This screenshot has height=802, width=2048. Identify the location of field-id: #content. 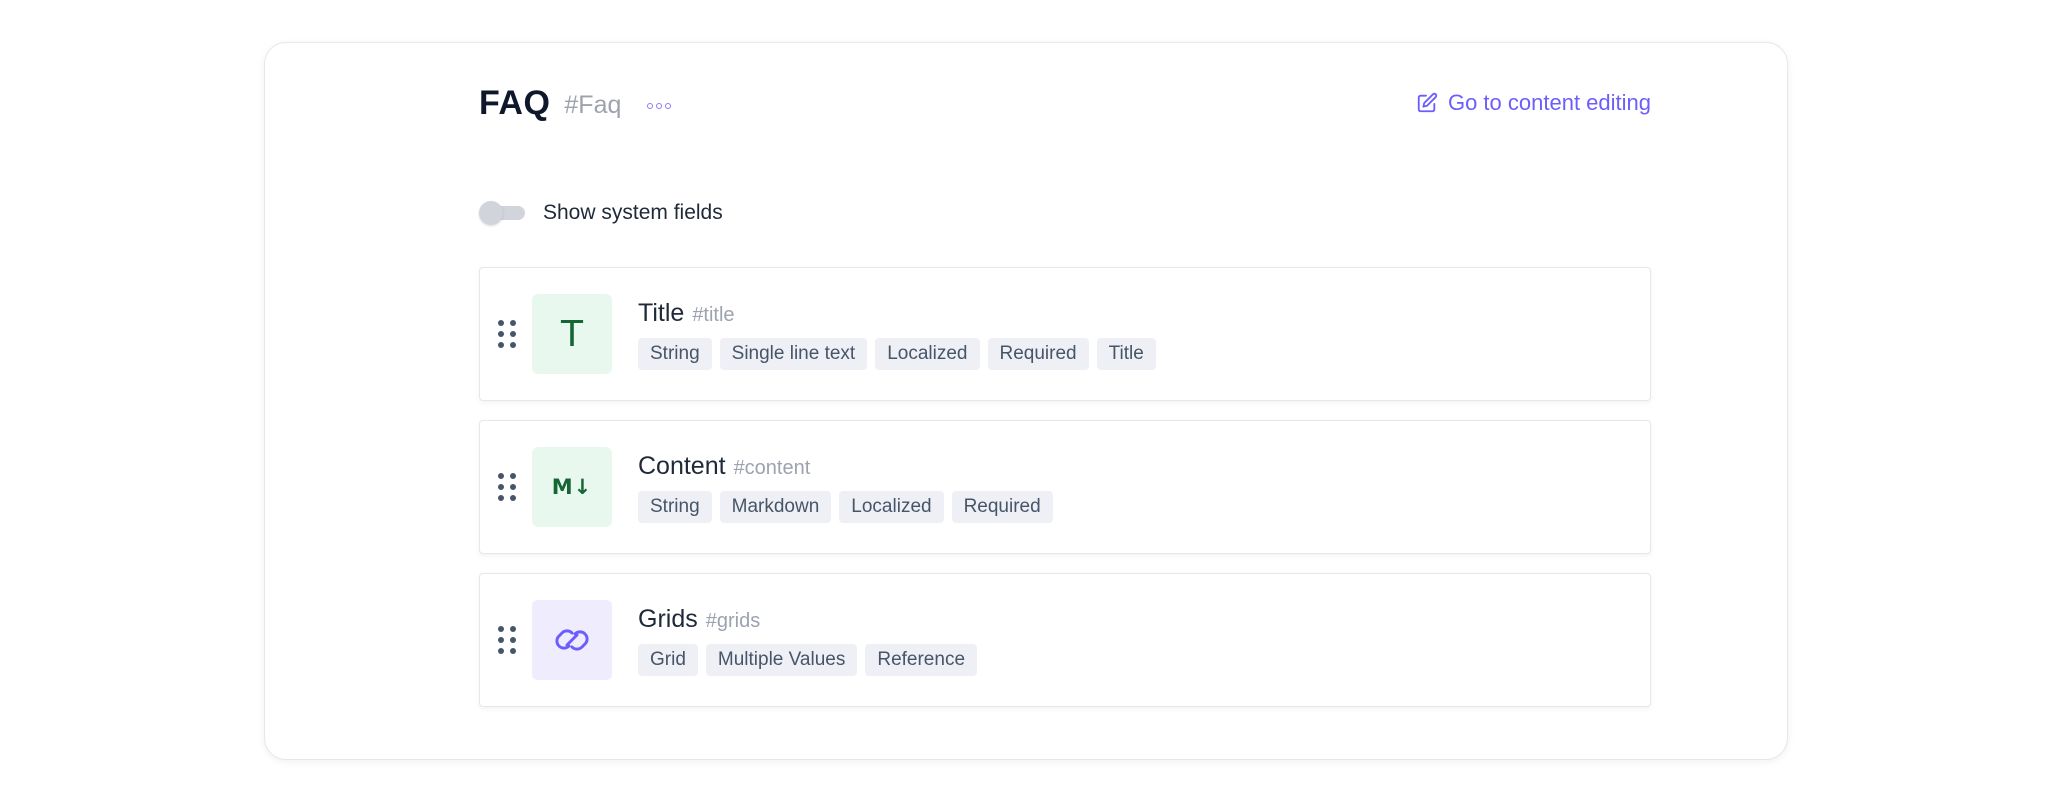
(772, 467).